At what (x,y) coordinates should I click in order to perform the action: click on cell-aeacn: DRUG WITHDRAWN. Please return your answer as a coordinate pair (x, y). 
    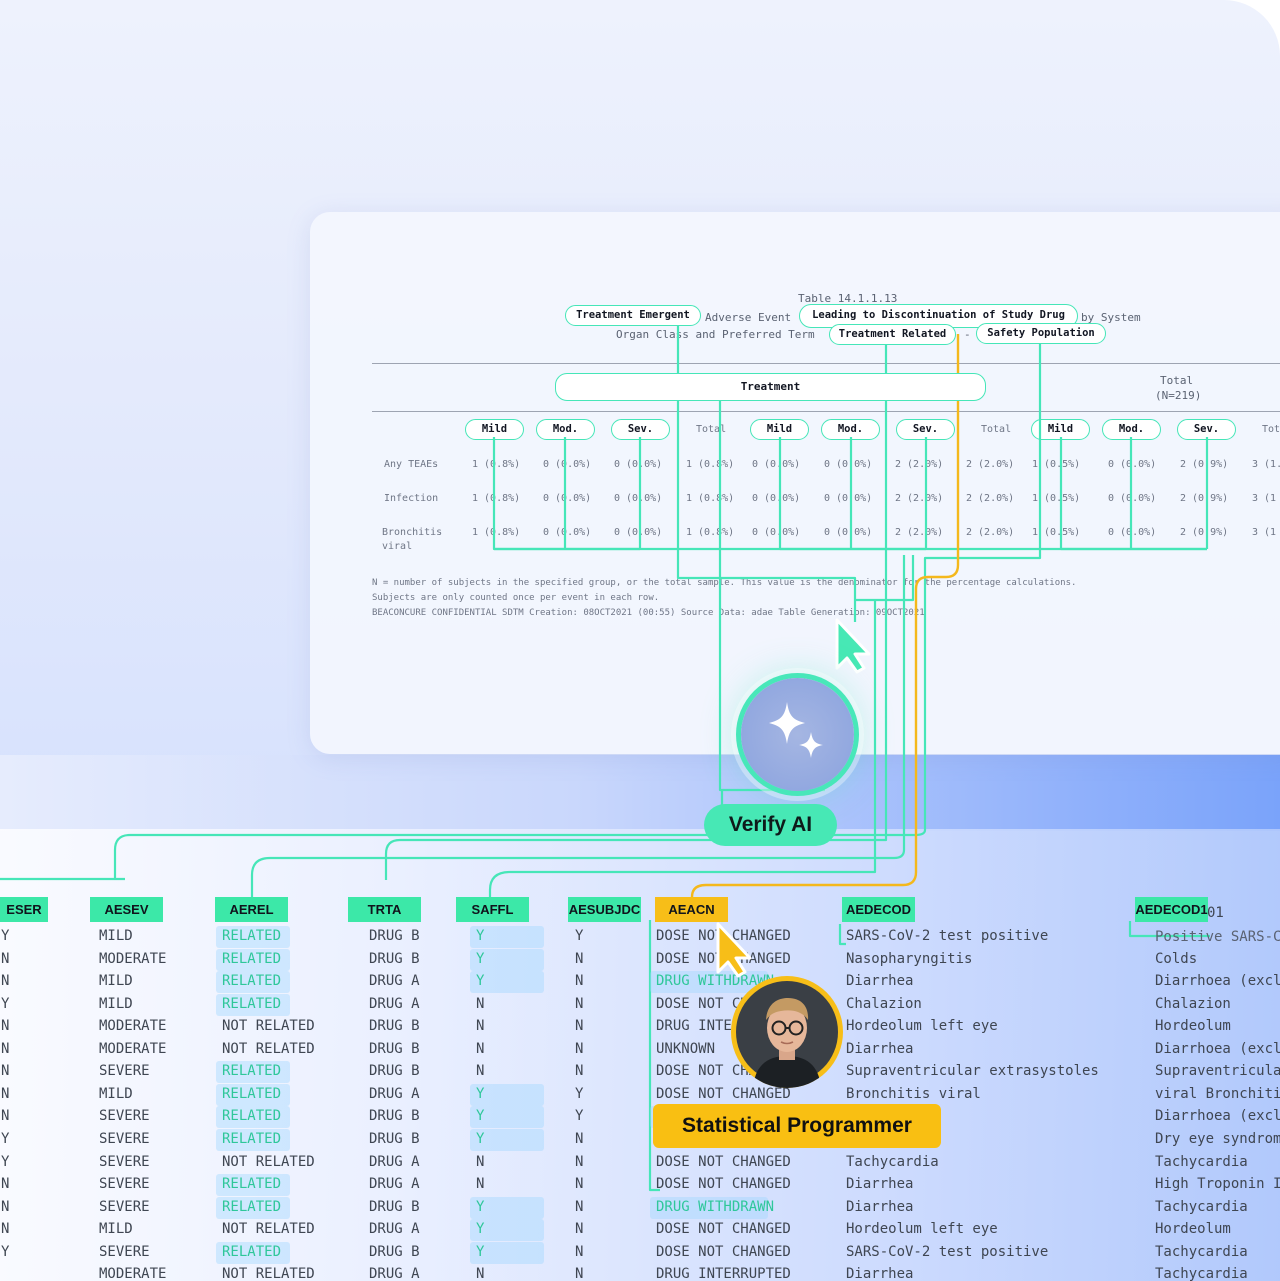
    Looking at the image, I should click on (715, 1207).